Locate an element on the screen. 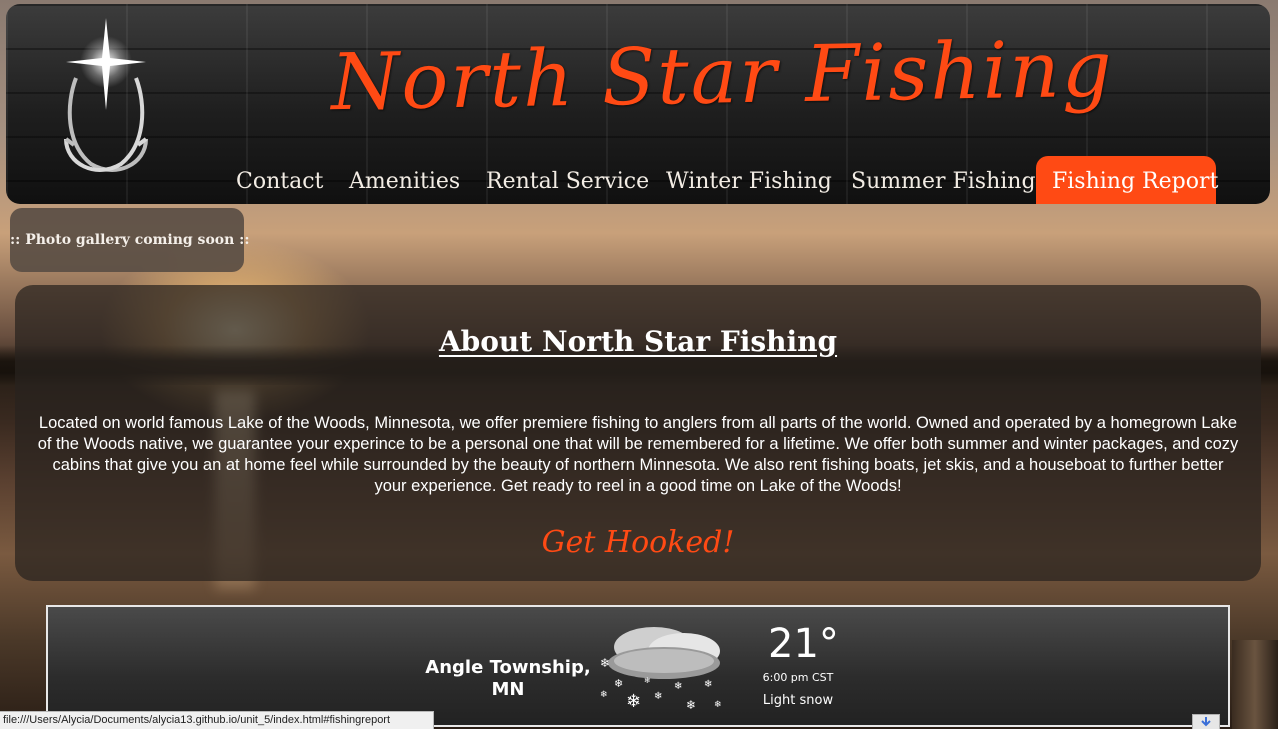 Image resolution: width=1278 pixels, height=729 pixels. nav-contact: Contact is located at coordinates (279, 180).